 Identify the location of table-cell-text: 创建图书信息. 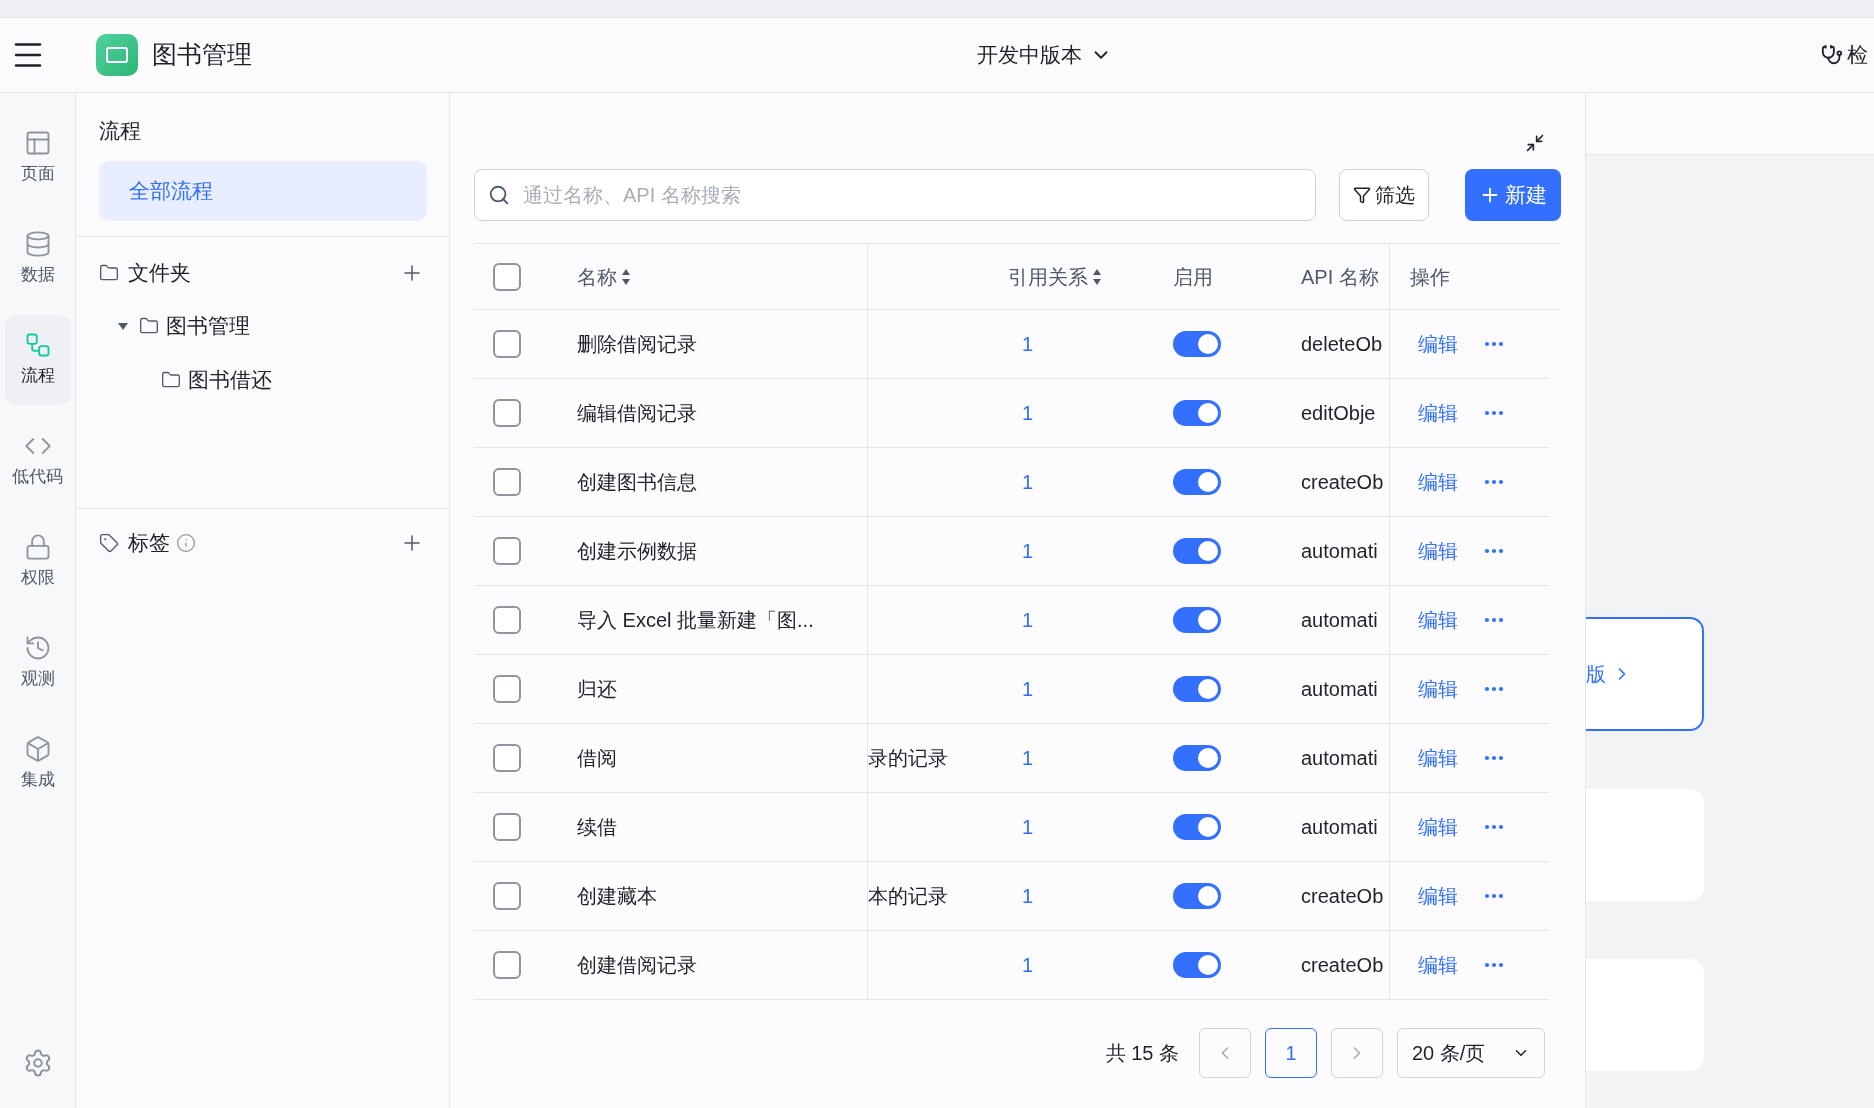
(637, 482).